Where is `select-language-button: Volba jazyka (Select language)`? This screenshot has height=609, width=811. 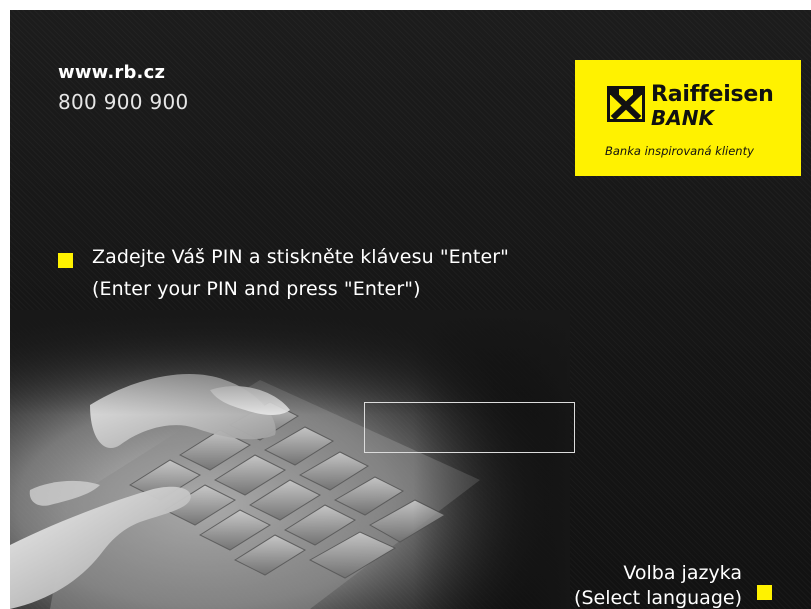
select-language-button: Volba jazyka (Select language) is located at coordinates (660, 583).